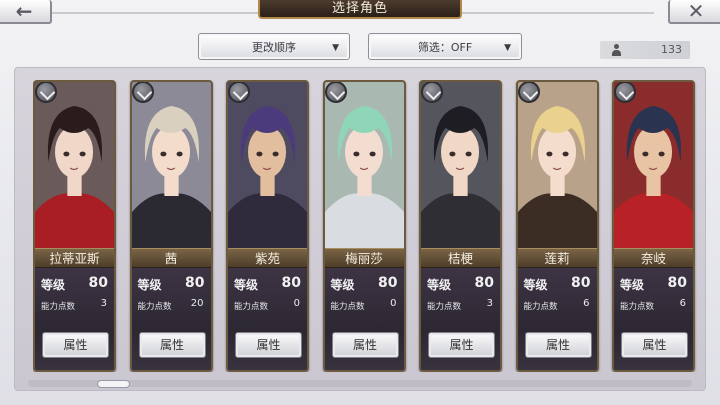 The width and height of the screenshot is (720, 405). Describe the element at coordinates (616, 50) in the screenshot. I see `person-icon` at that location.